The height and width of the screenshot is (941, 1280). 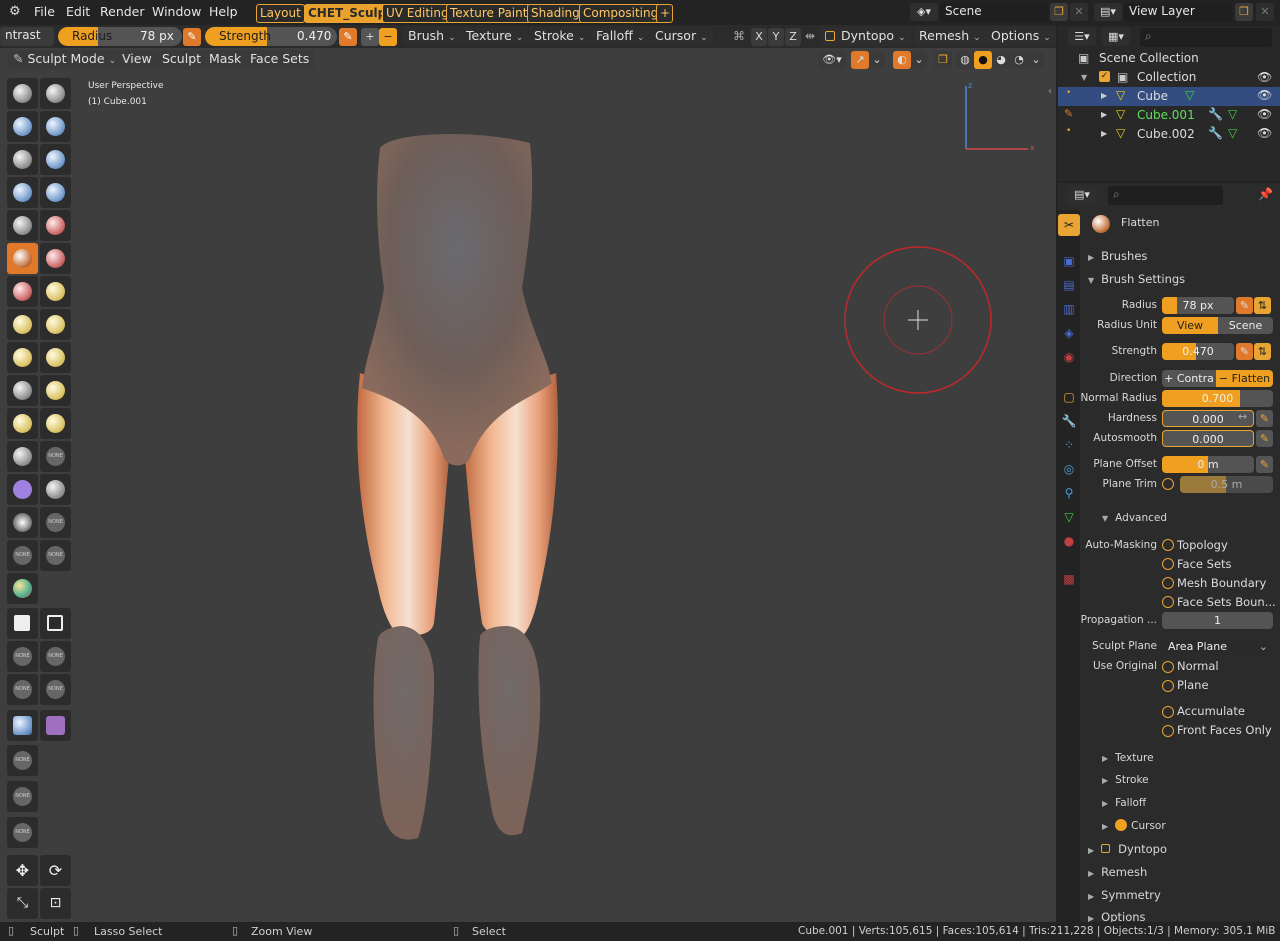 What do you see at coordinates (1262, 305) in the screenshot?
I see `radius-unit-lock-icon: ⇅` at bounding box center [1262, 305].